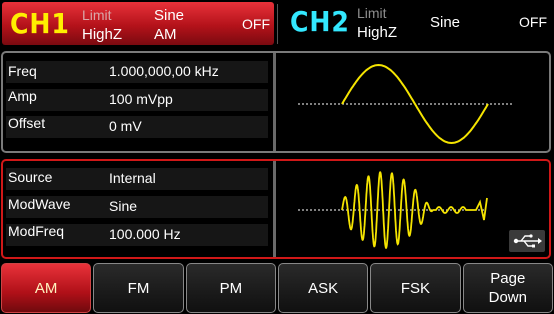 Image resolution: width=554 pixels, height=314 pixels. What do you see at coordinates (132, 178) in the screenshot?
I see `source-value: Internal` at bounding box center [132, 178].